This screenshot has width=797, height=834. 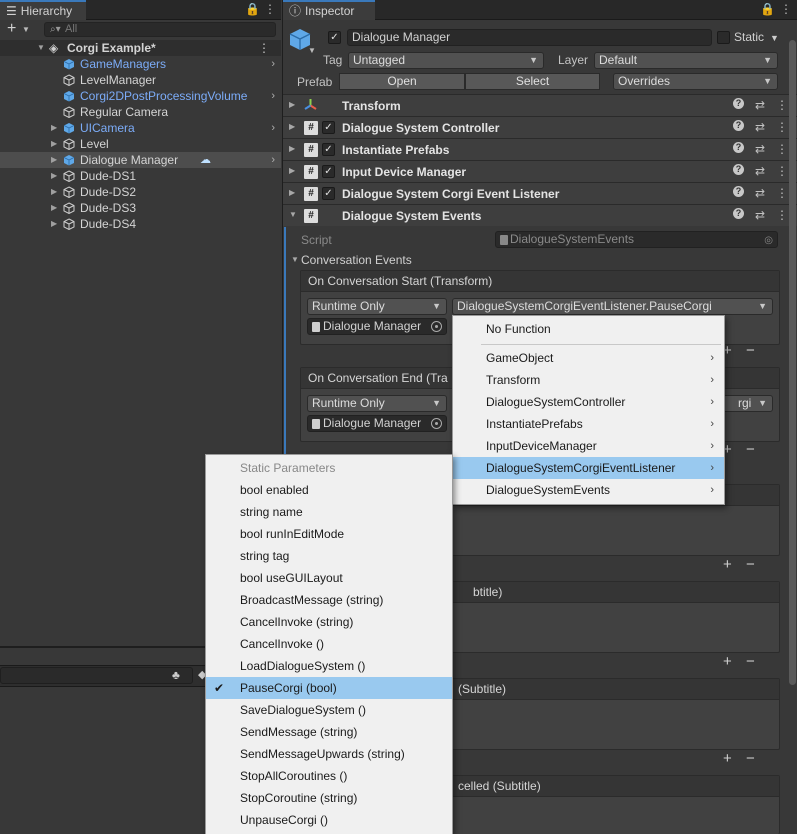 I want to click on hierarchy-item-levelmanager: LevelManager, so click(x=140, y=80).